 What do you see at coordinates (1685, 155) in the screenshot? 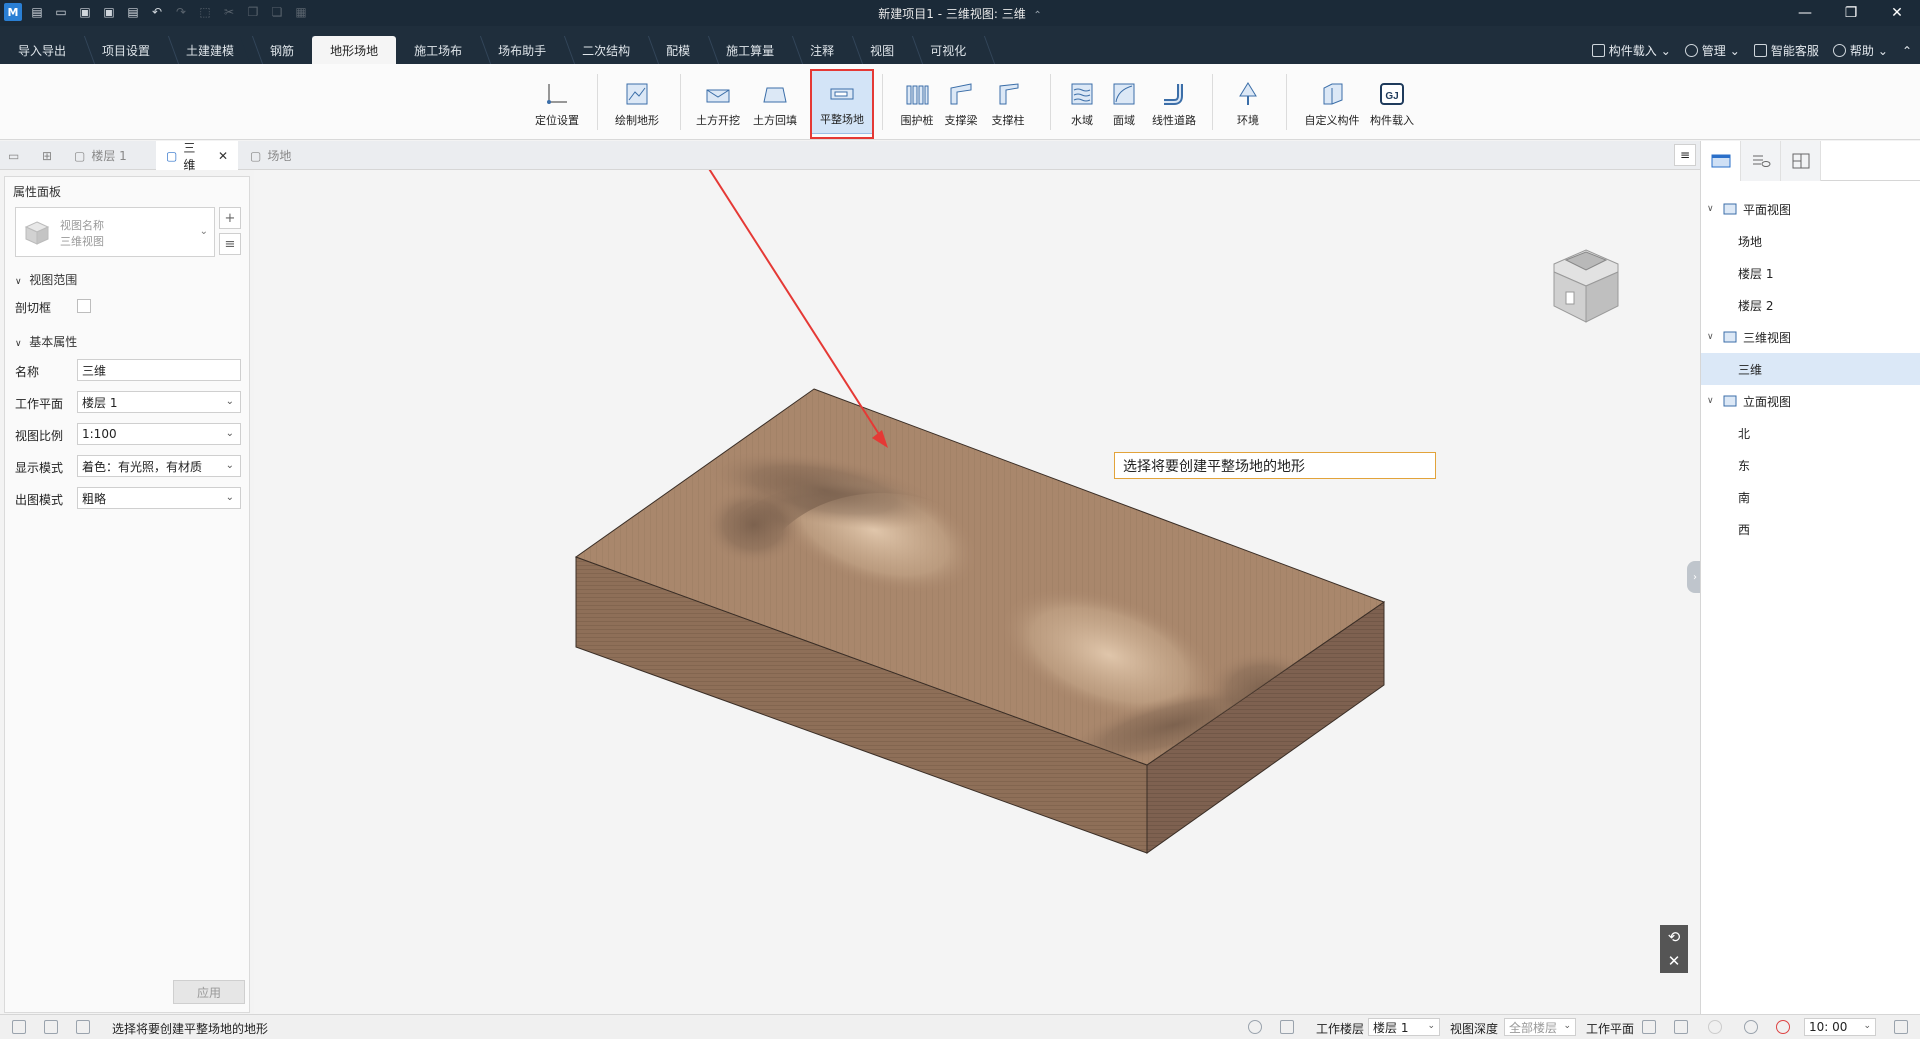
I see `tab-list-button: ≡` at bounding box center [1685, 155].